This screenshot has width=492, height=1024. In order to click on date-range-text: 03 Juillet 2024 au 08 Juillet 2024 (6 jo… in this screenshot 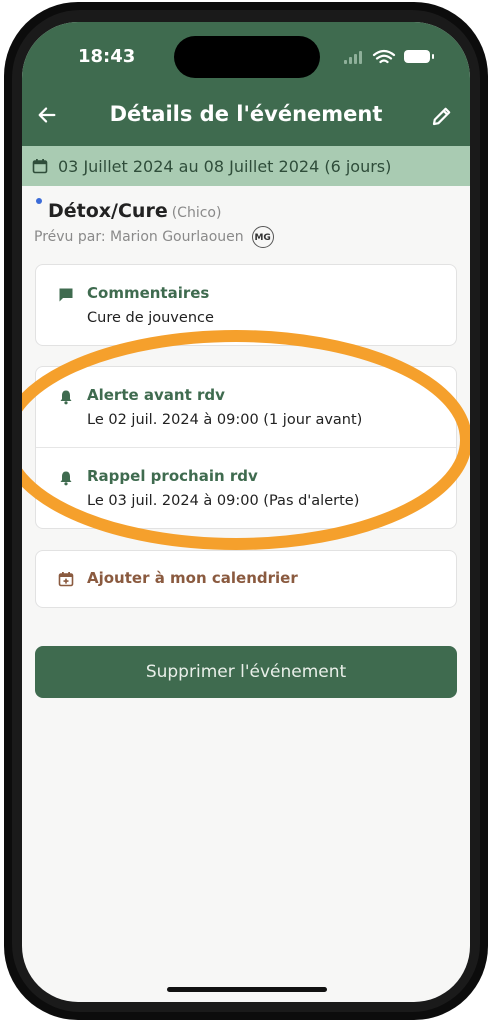, I will do `click(225, 166)`.